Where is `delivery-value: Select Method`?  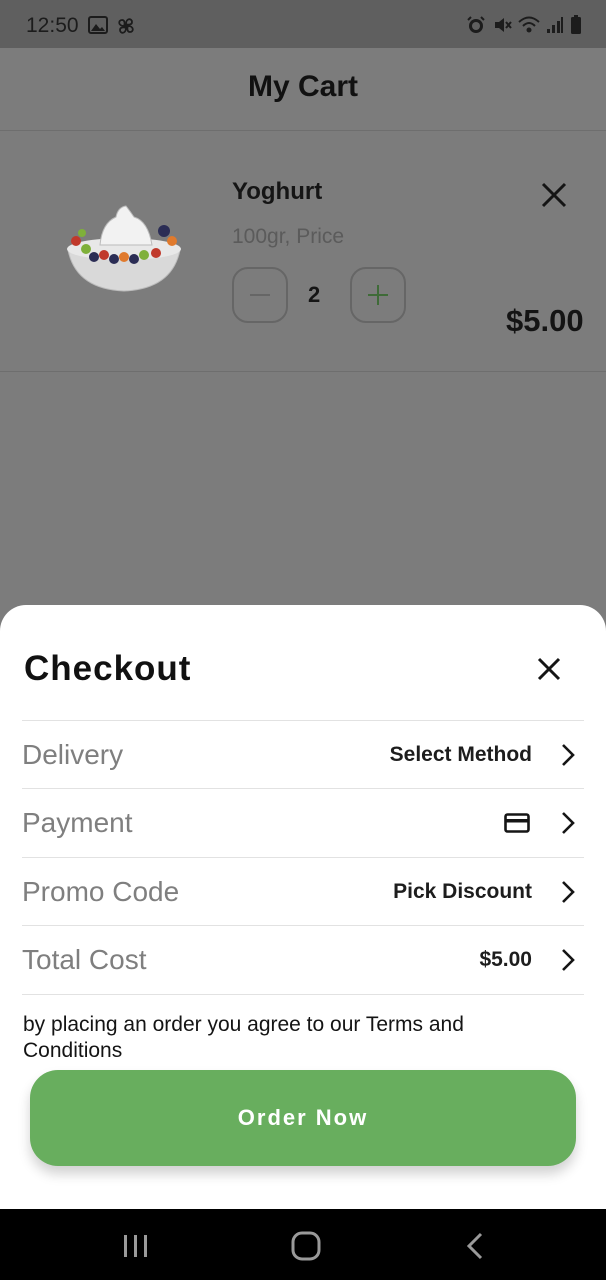
delivery-value: Select Method is located at coordinates (460, 754).